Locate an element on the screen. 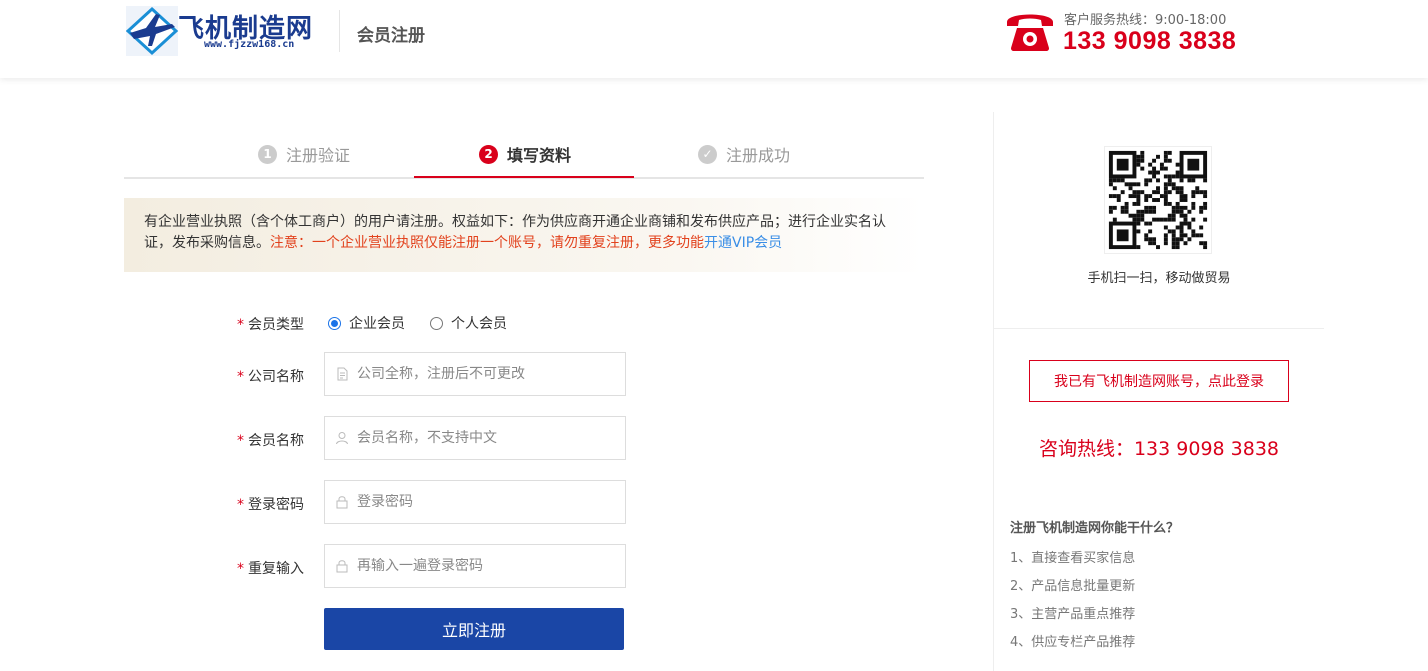 Image resolution: width=1428 pixels, height=671 pixels. qr-caption: 手机扫一扫，移动做贸易 is located at coordinates (1159, 278).